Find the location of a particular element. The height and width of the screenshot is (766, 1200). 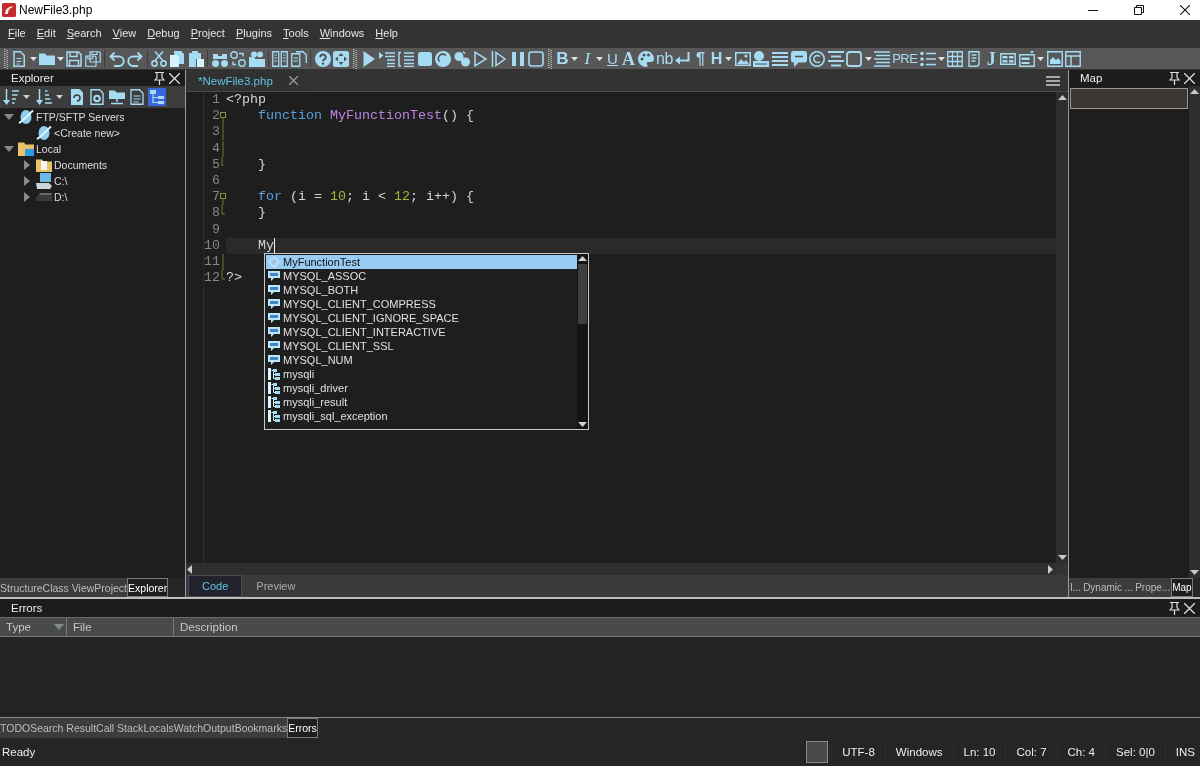

return-arrow-icon is located at coordinates (683, 58).